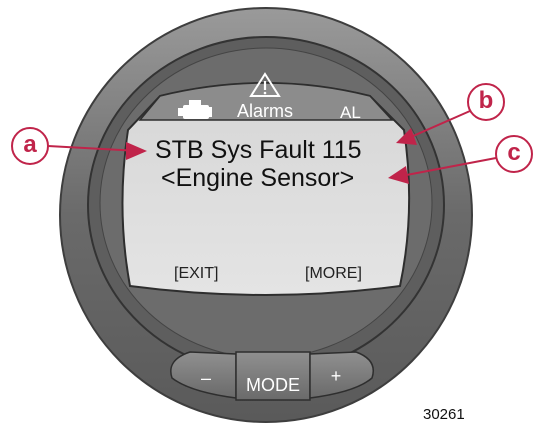  Describe the element at coordinates (206, 378) in the screenshot. I see `minus-button: –` at that location.